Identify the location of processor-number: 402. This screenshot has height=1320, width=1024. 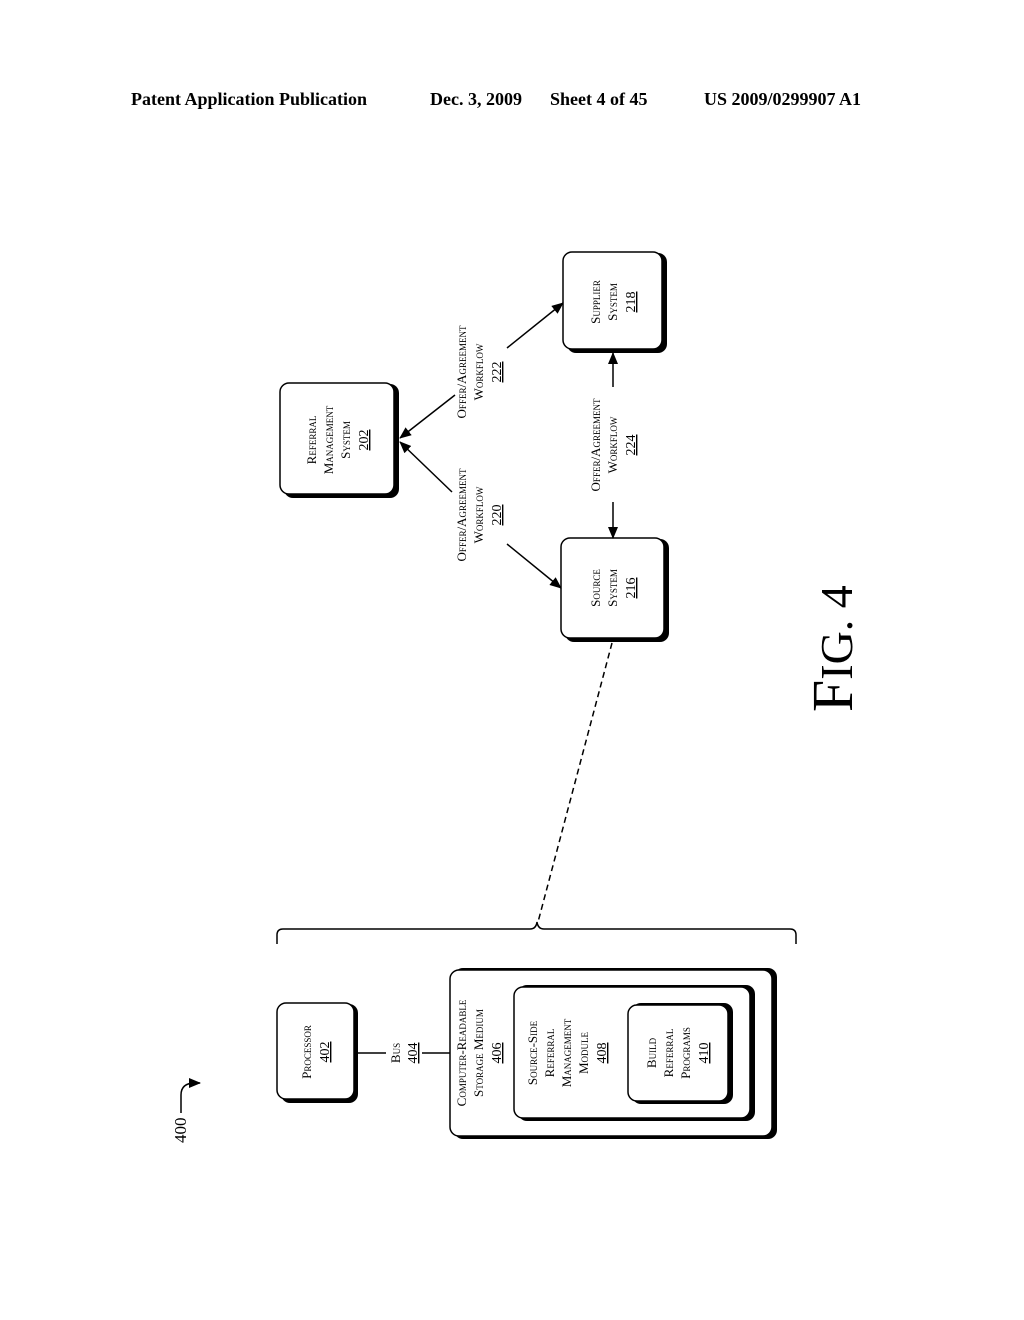
(325, 1052).